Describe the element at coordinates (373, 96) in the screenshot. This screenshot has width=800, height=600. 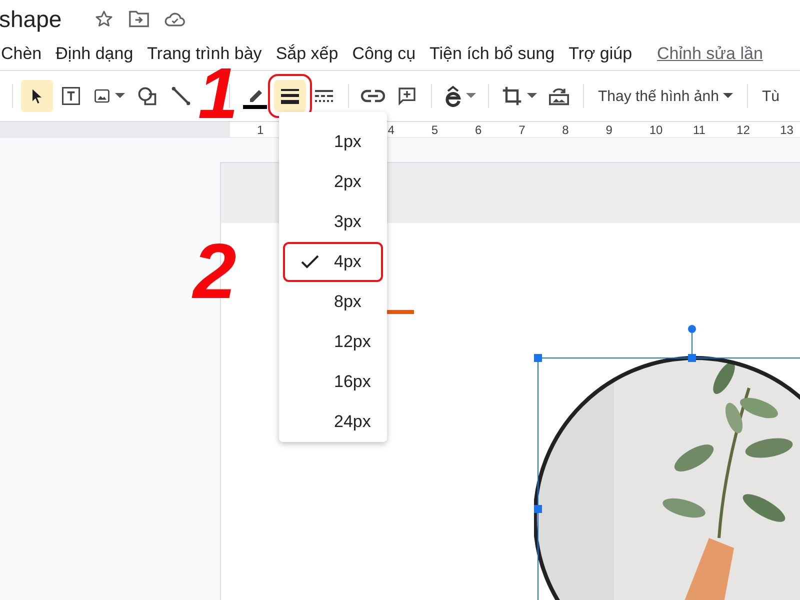
I see `link-icon` at that location.